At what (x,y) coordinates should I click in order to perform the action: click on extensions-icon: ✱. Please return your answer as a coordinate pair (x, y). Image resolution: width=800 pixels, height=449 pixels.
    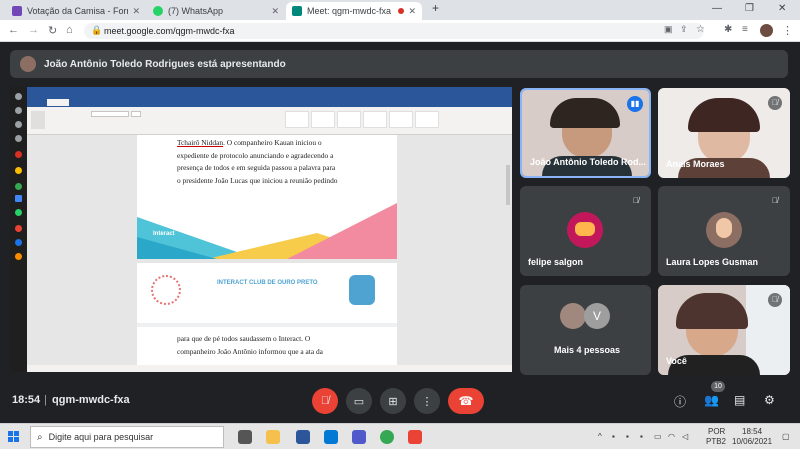
    Looking at the image, I should click on (728, 29).